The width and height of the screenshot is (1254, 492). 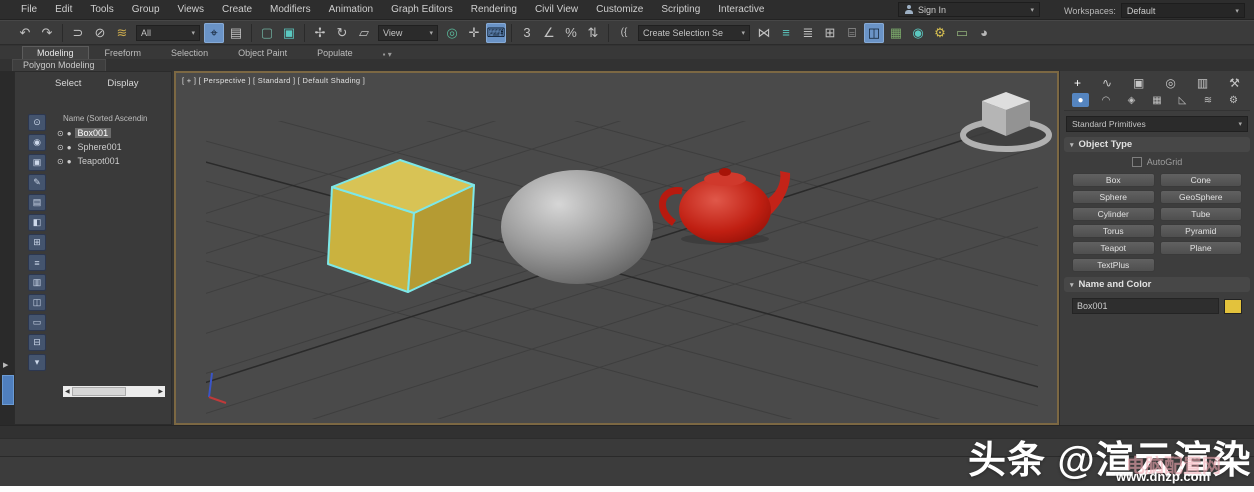 What do you see at coordinates (1233, 306) in the screenshot?
I see `object-color-swatch` at bounding box center [1233, 306].